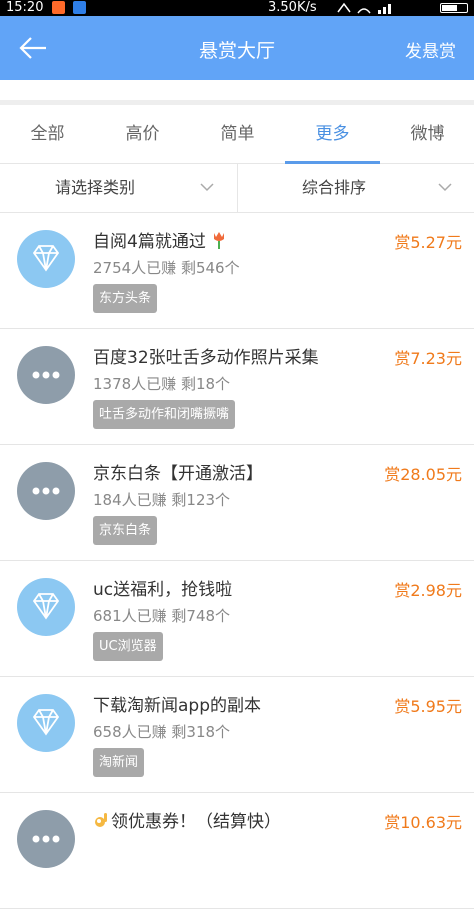 Image resolution: width=474 pixels, height=909 pixels. I want to click on filter-divider, so click(237, 188).